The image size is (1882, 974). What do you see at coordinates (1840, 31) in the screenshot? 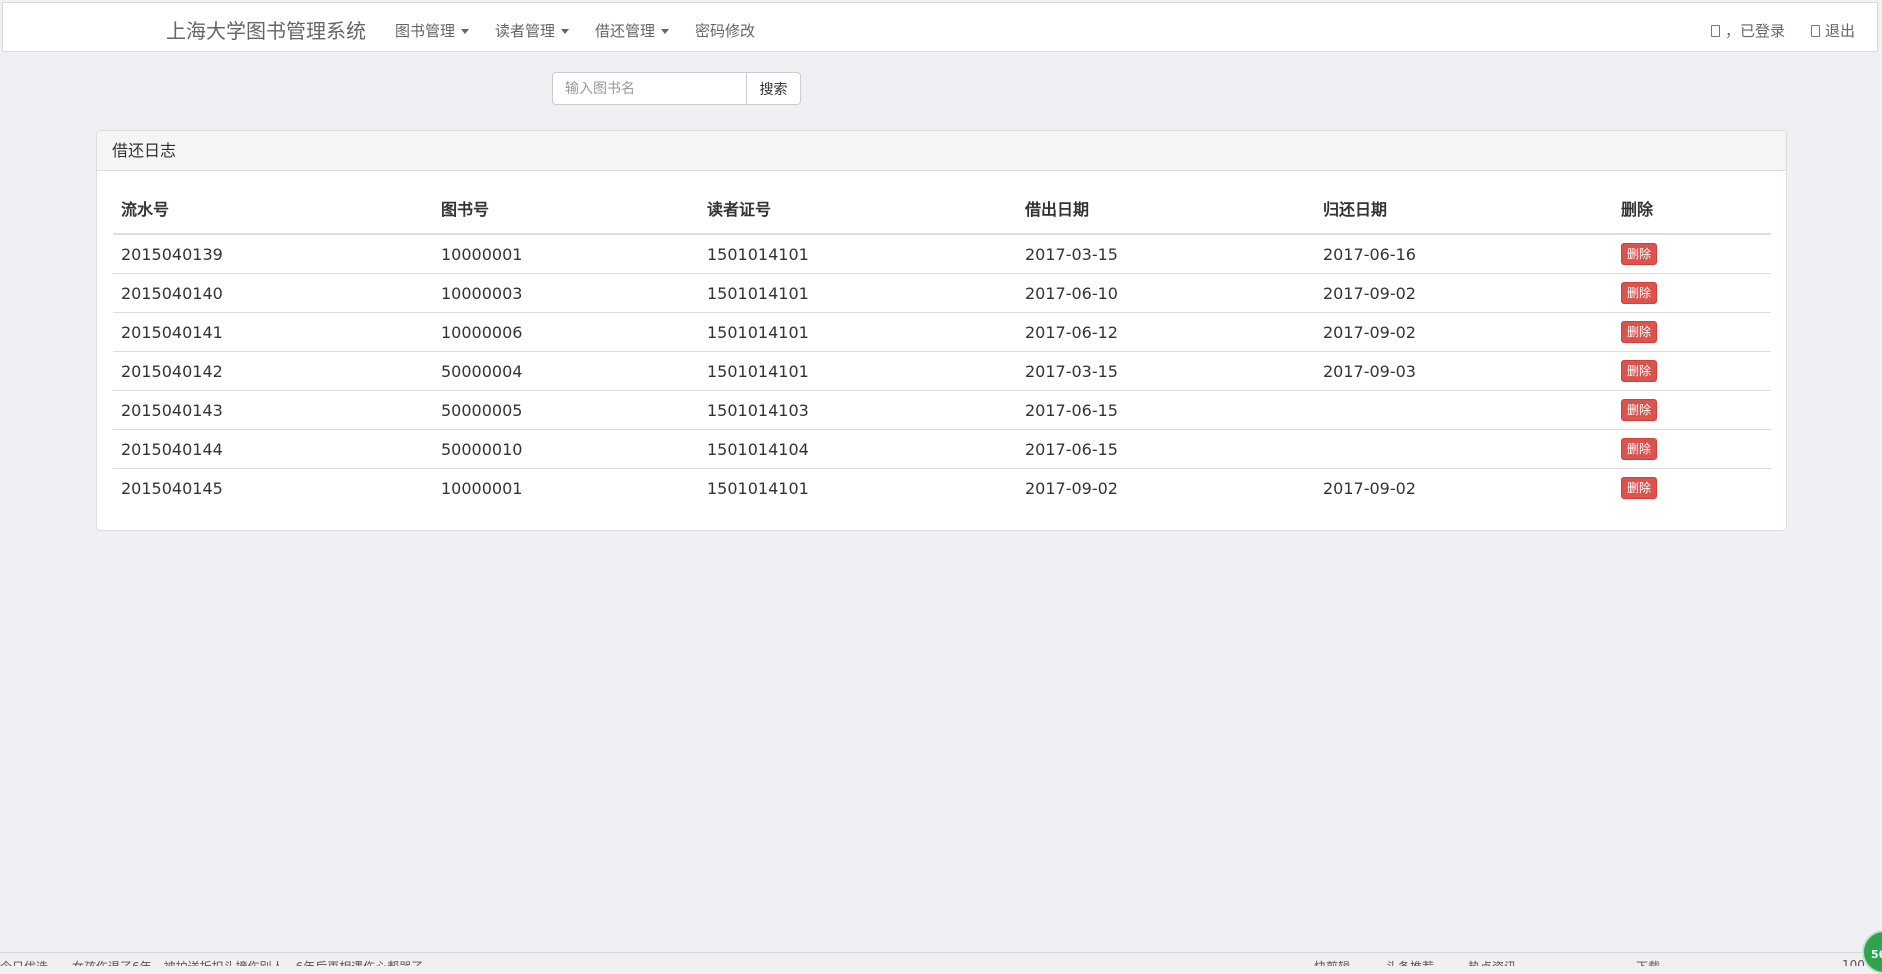
I see `logout-text: 退出` at bounding box center [1840, 31].